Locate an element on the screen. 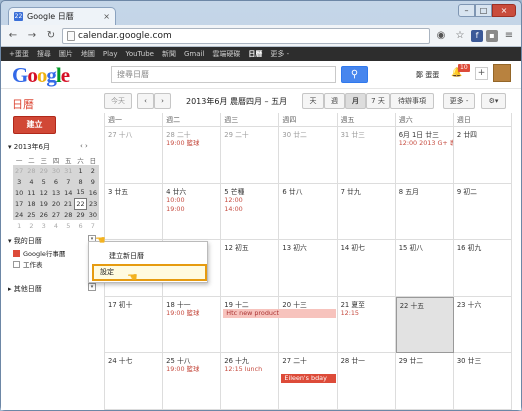 The image size is (522, 411). mini-calendar-day: 15 is located at coordinates (80, 192).